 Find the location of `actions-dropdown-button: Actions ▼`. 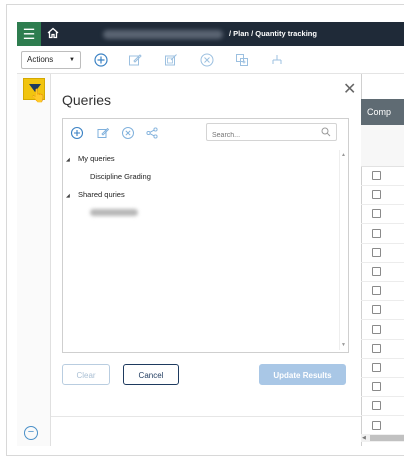

actions-dropdown-button: Actions ▼ is located at coordinates (51, 60).